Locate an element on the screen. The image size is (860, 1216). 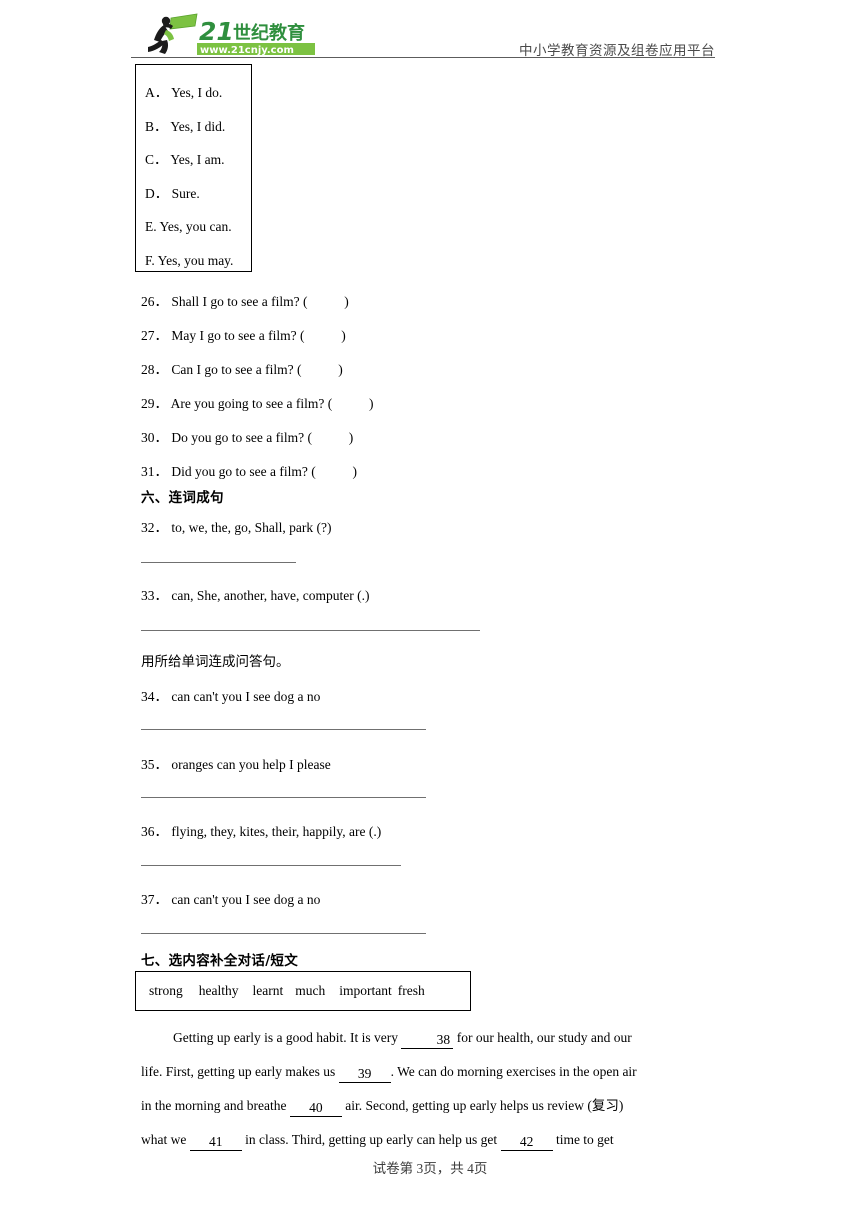
question-29-number: 29． is located at coordinates (154, 403).